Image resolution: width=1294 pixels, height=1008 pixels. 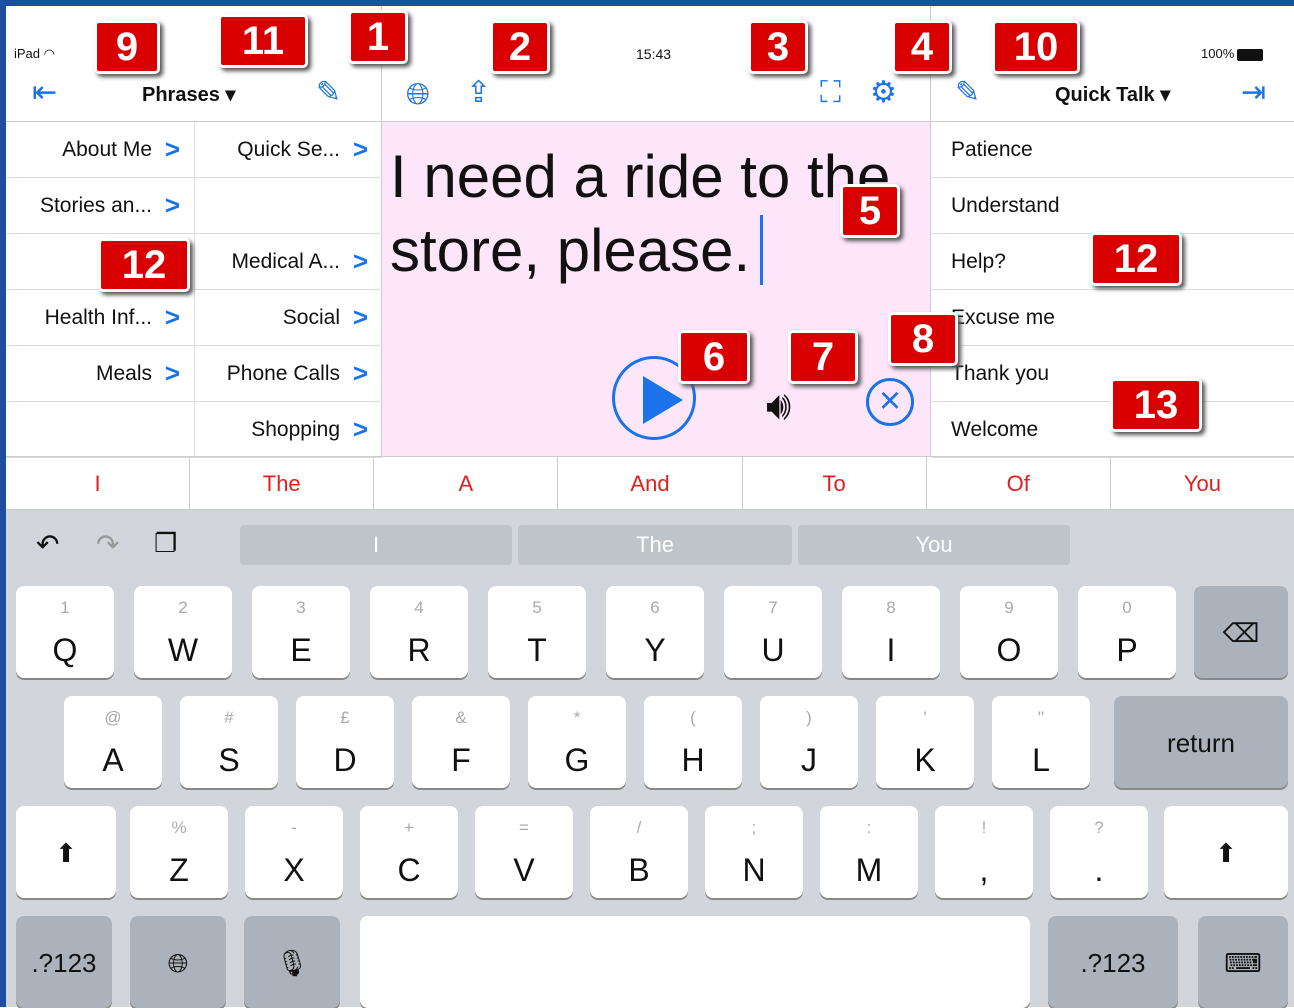 I want to click on message-text: I need a ride to the store, please., so click(x=650, y=214).